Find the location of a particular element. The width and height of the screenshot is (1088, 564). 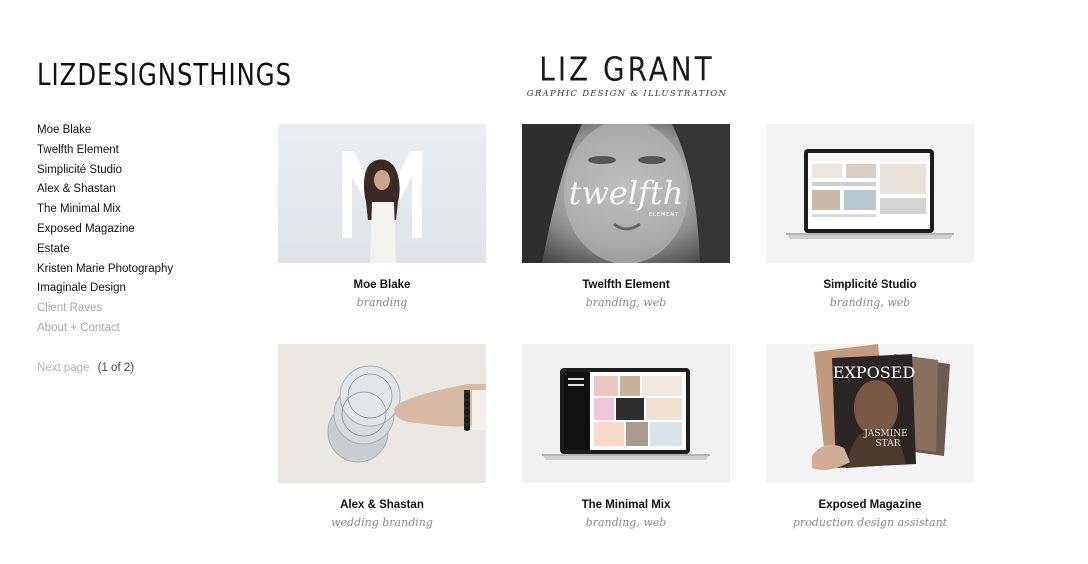

sidebar-item-kristen-marie: Kristen Marie Photography is located at coordinates (105, 270).